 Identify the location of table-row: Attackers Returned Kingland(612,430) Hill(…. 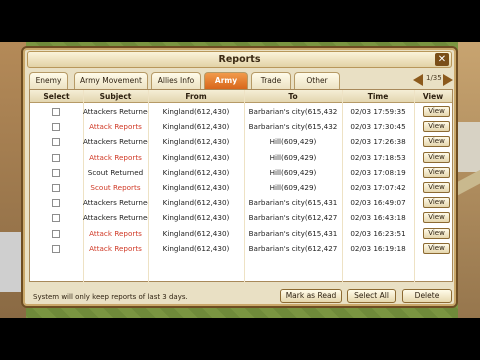
(241, 141).